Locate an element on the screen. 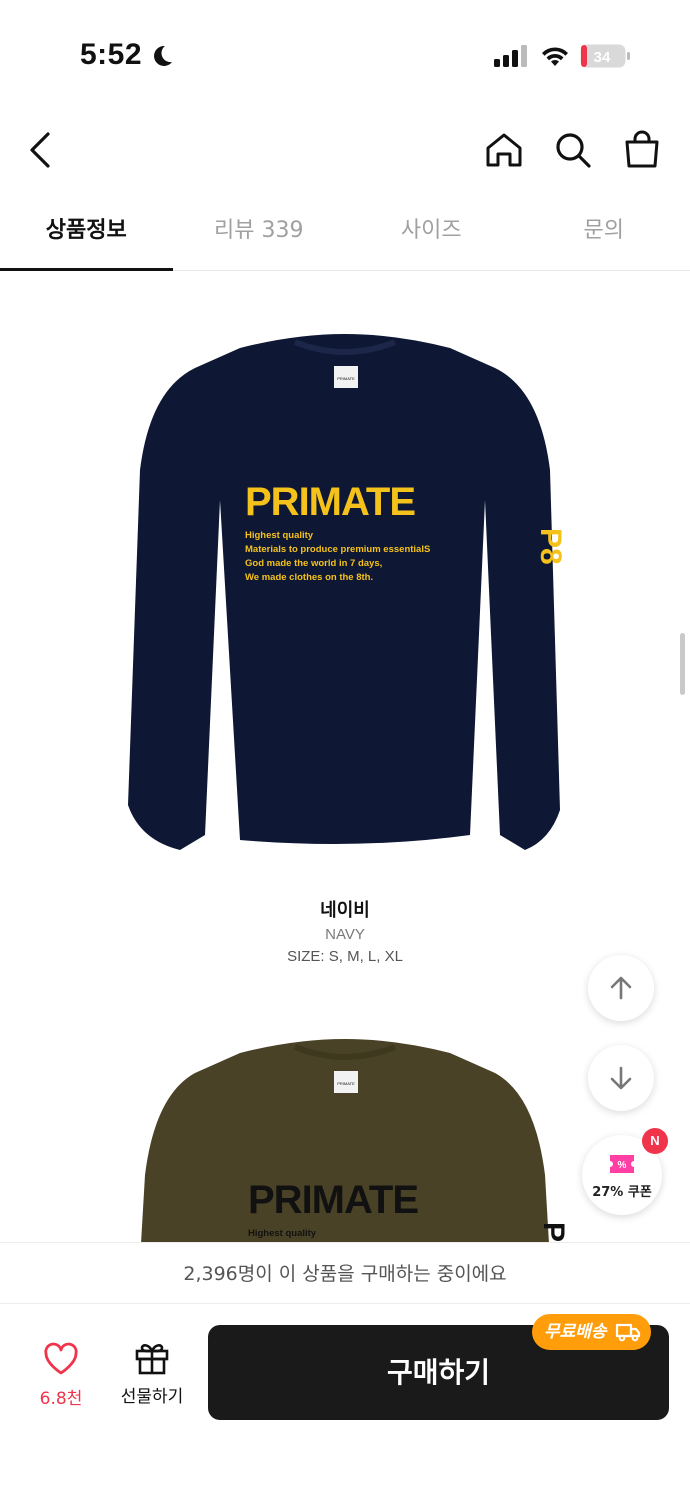 This screenshot has height=1500, width=690. battery-icon: 34 is located at coordinates (605, 56).